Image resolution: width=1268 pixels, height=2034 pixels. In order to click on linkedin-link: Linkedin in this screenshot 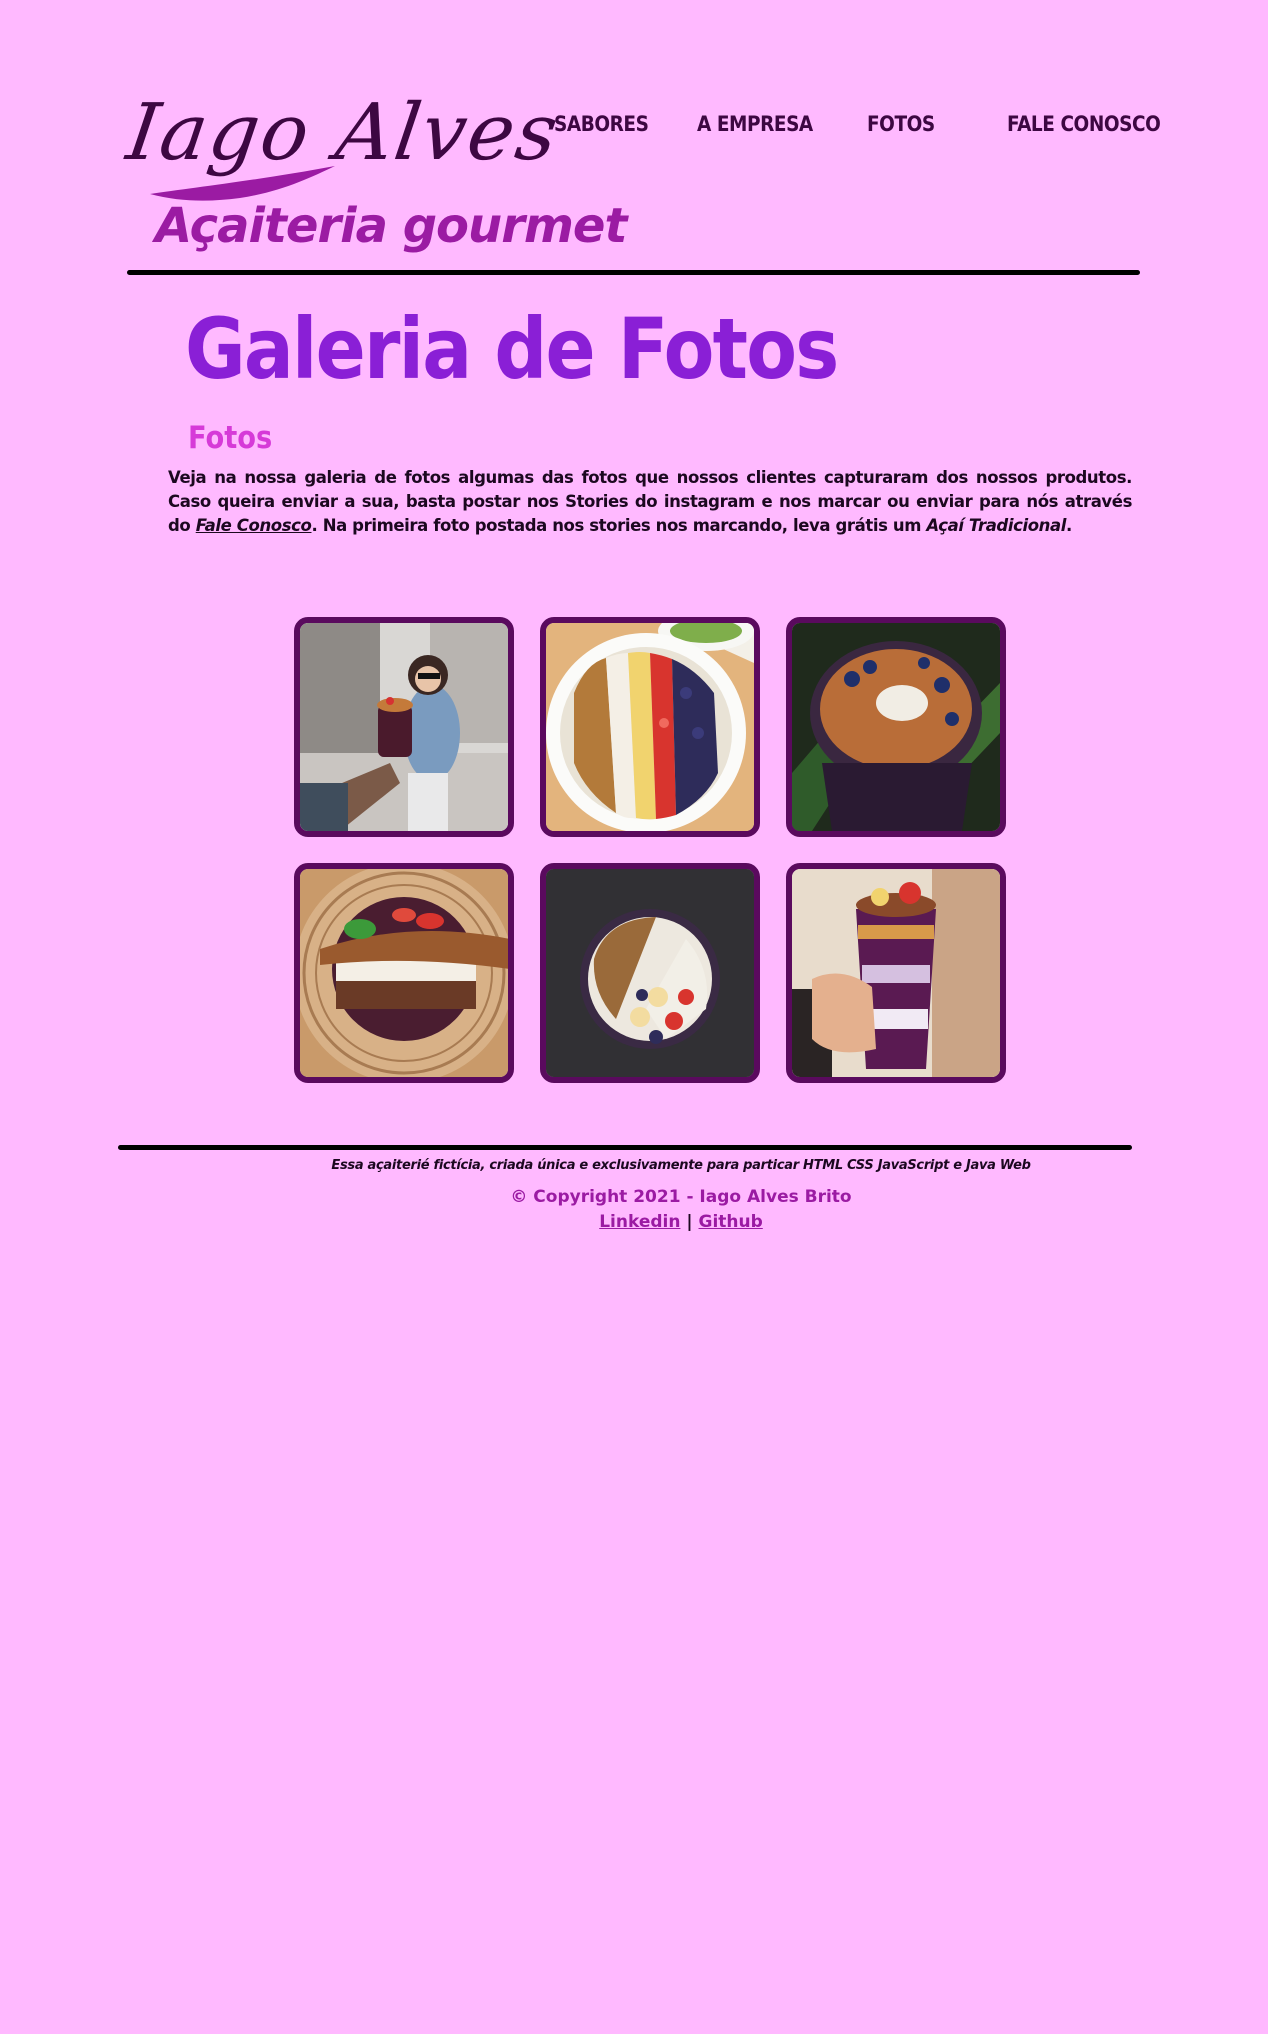, I will do `click(639, 1222)`.